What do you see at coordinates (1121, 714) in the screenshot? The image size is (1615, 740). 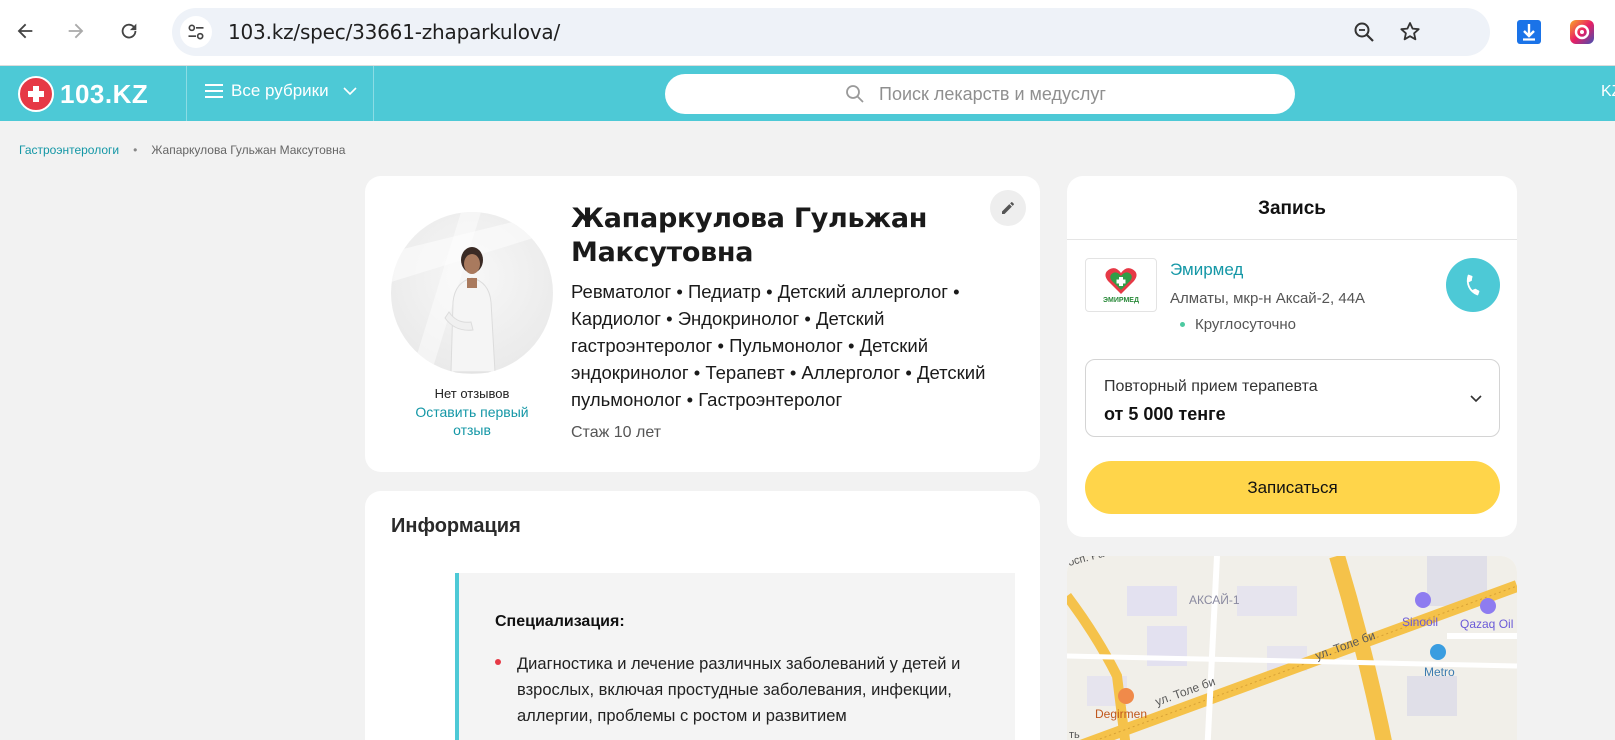 I see `map-poi-label: Degirmen` at bounding box center [1121, 714].